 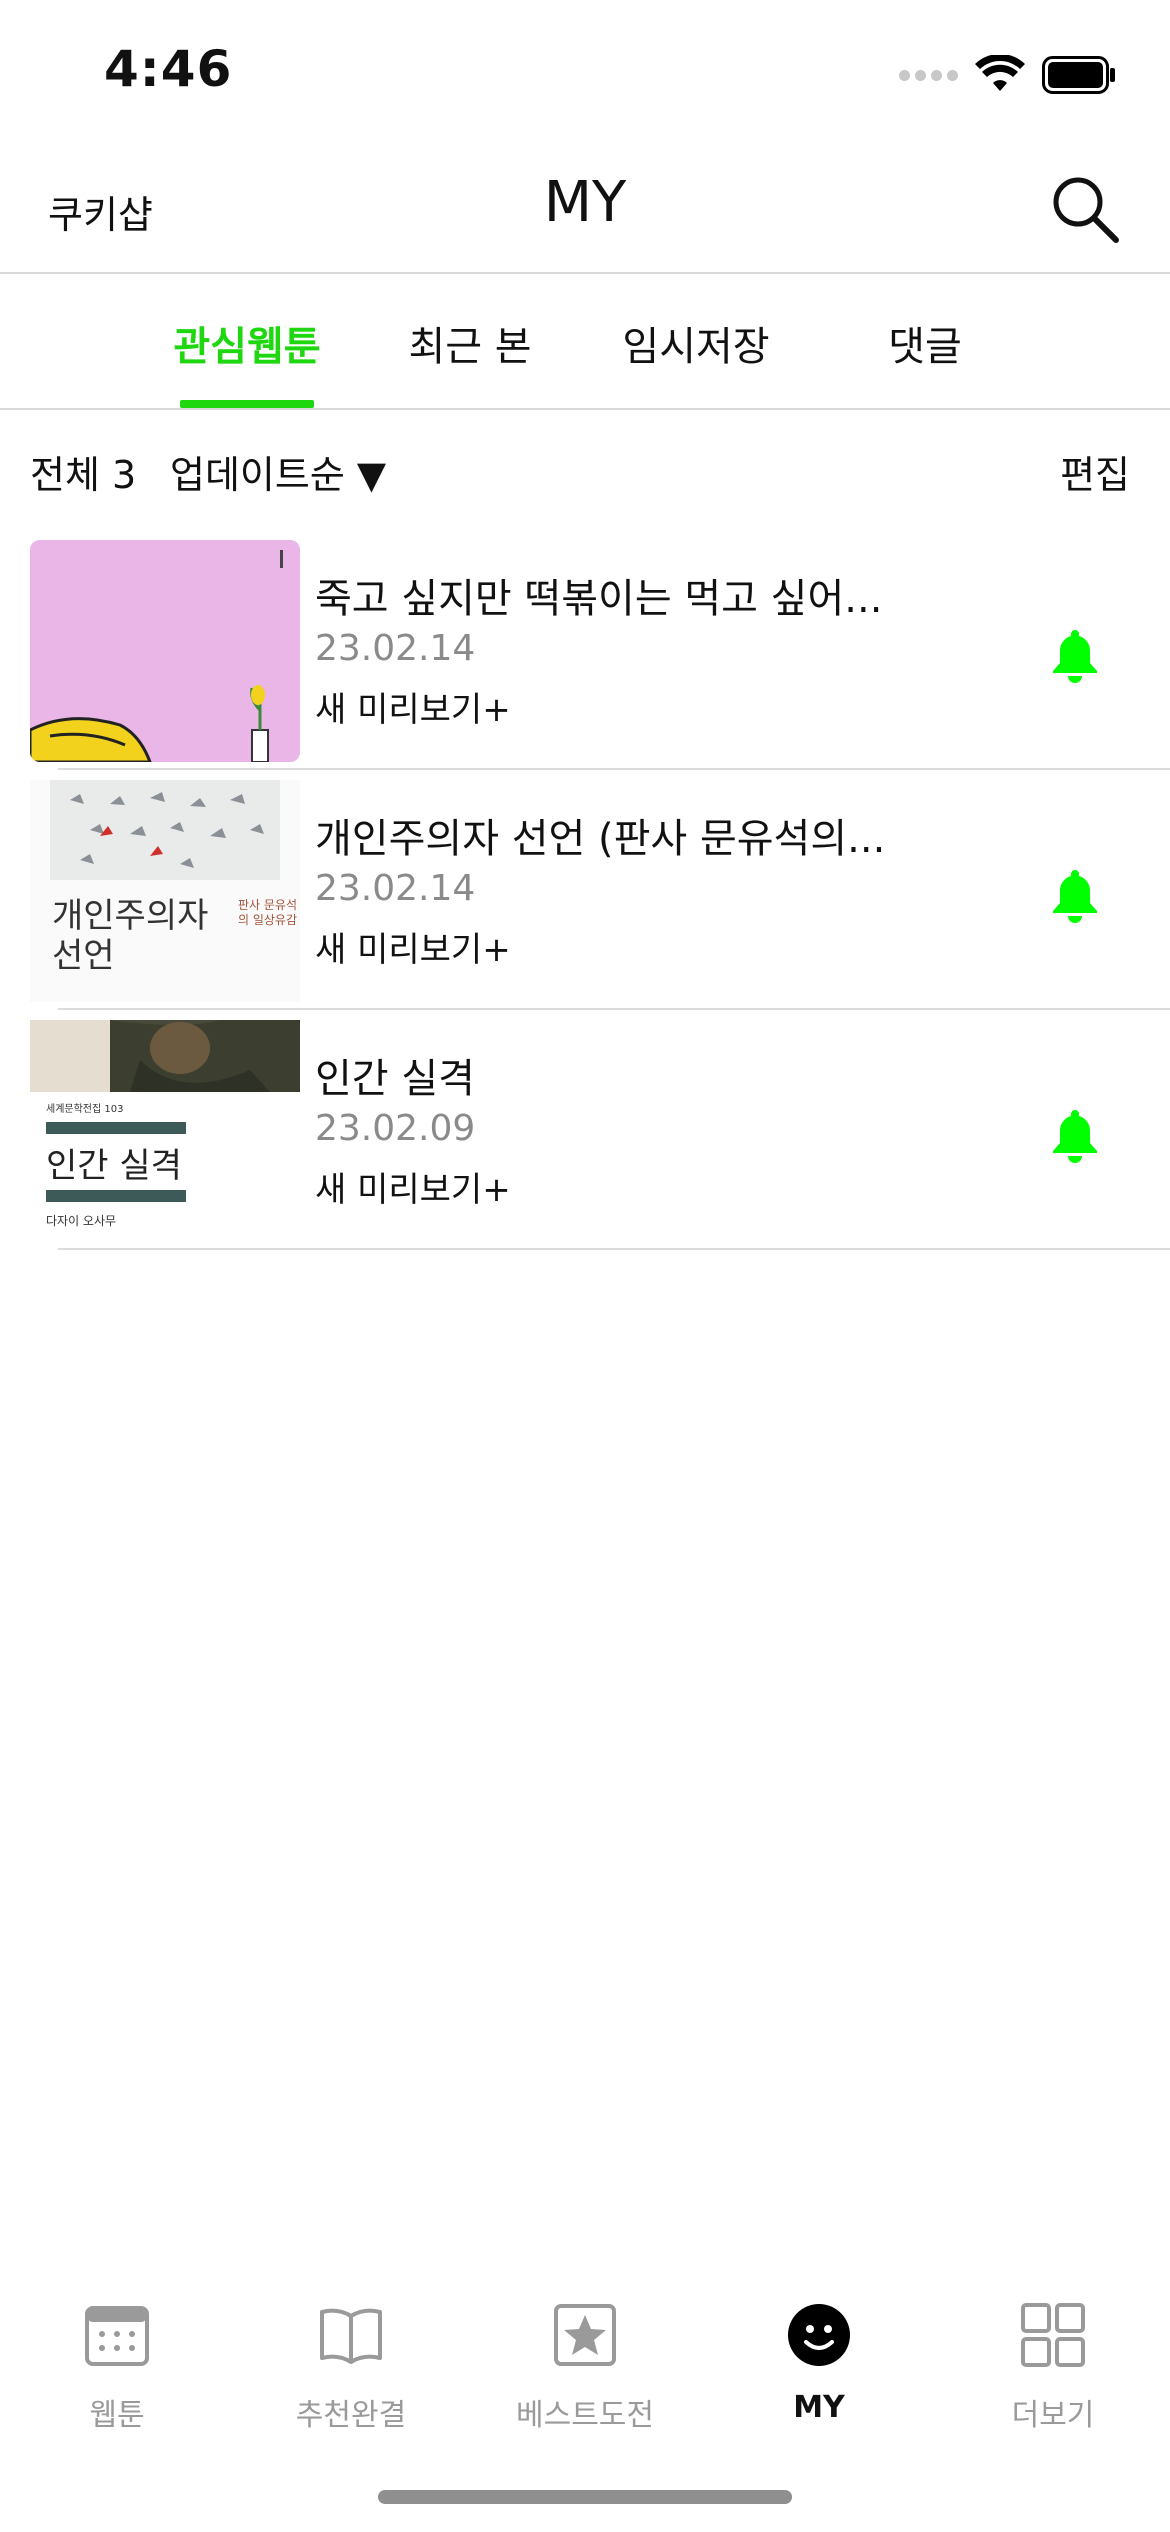 I want to click on smiley-icon, so click(x=819, y=2335).